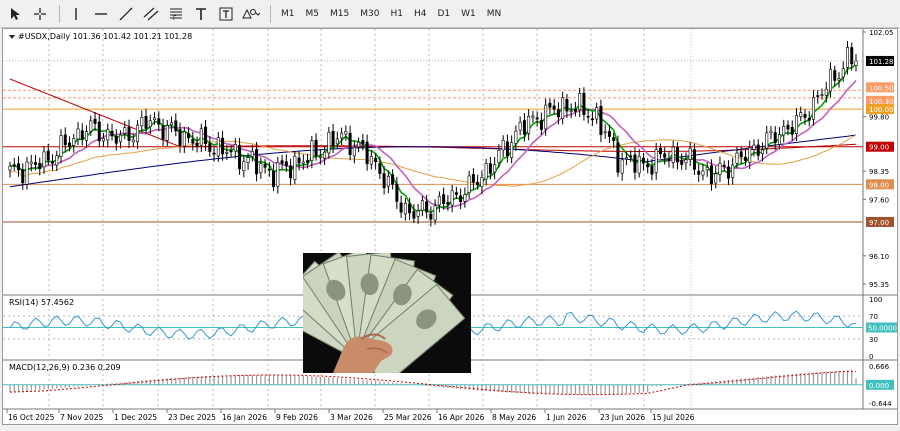 This screenshot has width=900, height=431. Describe the element at coordinates (101, 14) in the screenshot. I see `horizontal-line-icon` at that location.